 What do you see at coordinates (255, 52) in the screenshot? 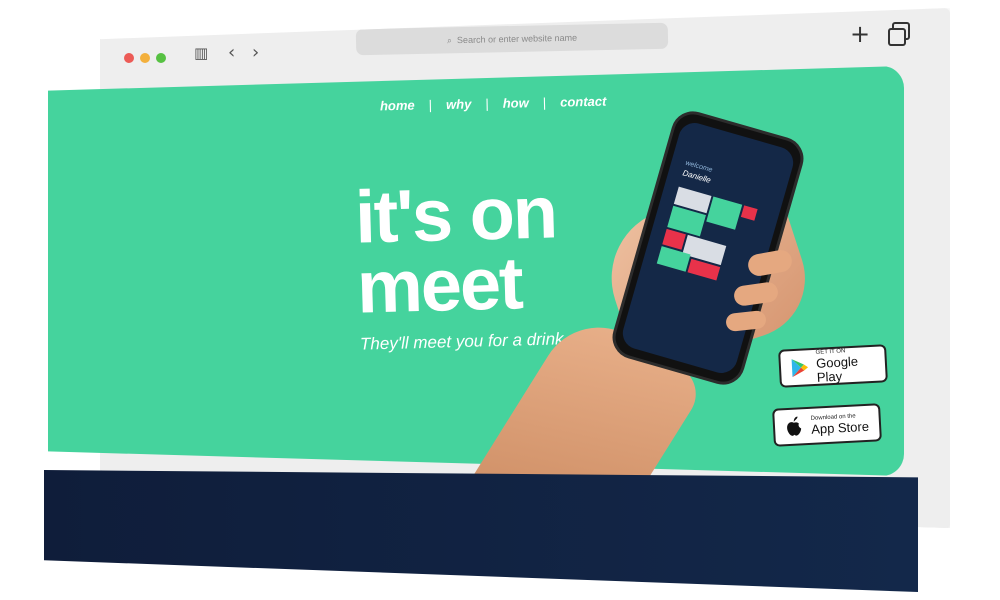
I see `chevron-right-icon: ›` at bounding box center [255, 52].